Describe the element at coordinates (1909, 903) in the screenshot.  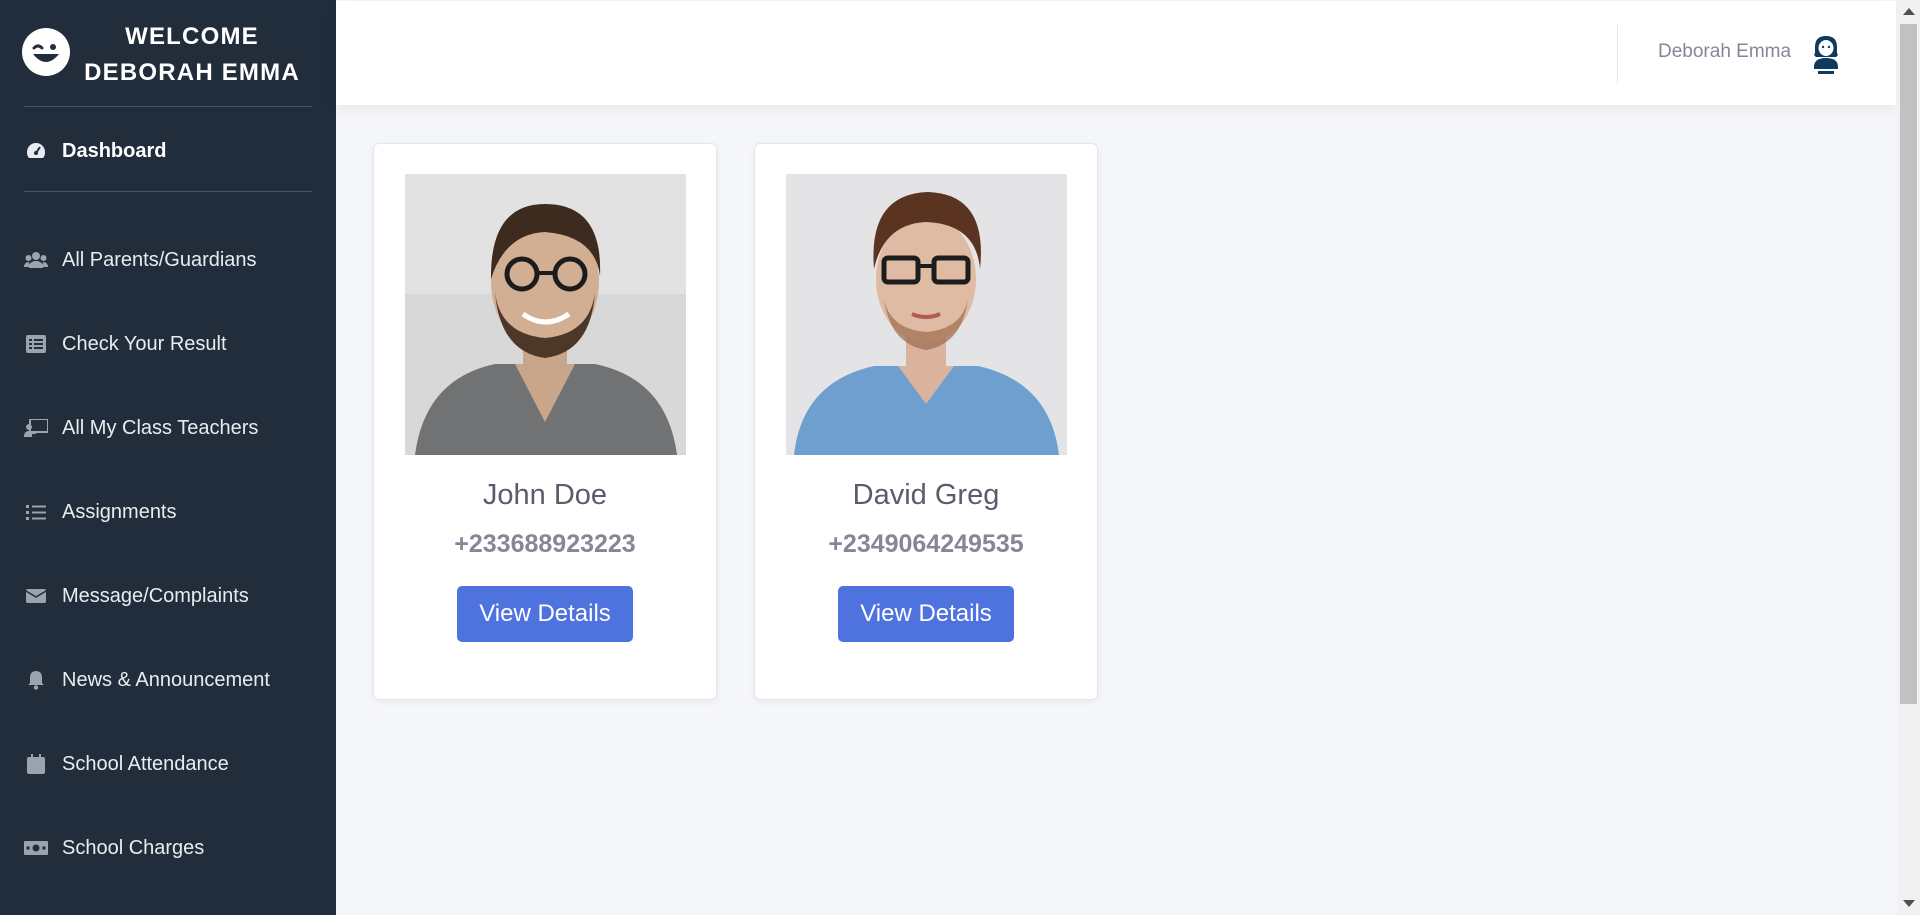
I see `scroll-down-icon` at that location.